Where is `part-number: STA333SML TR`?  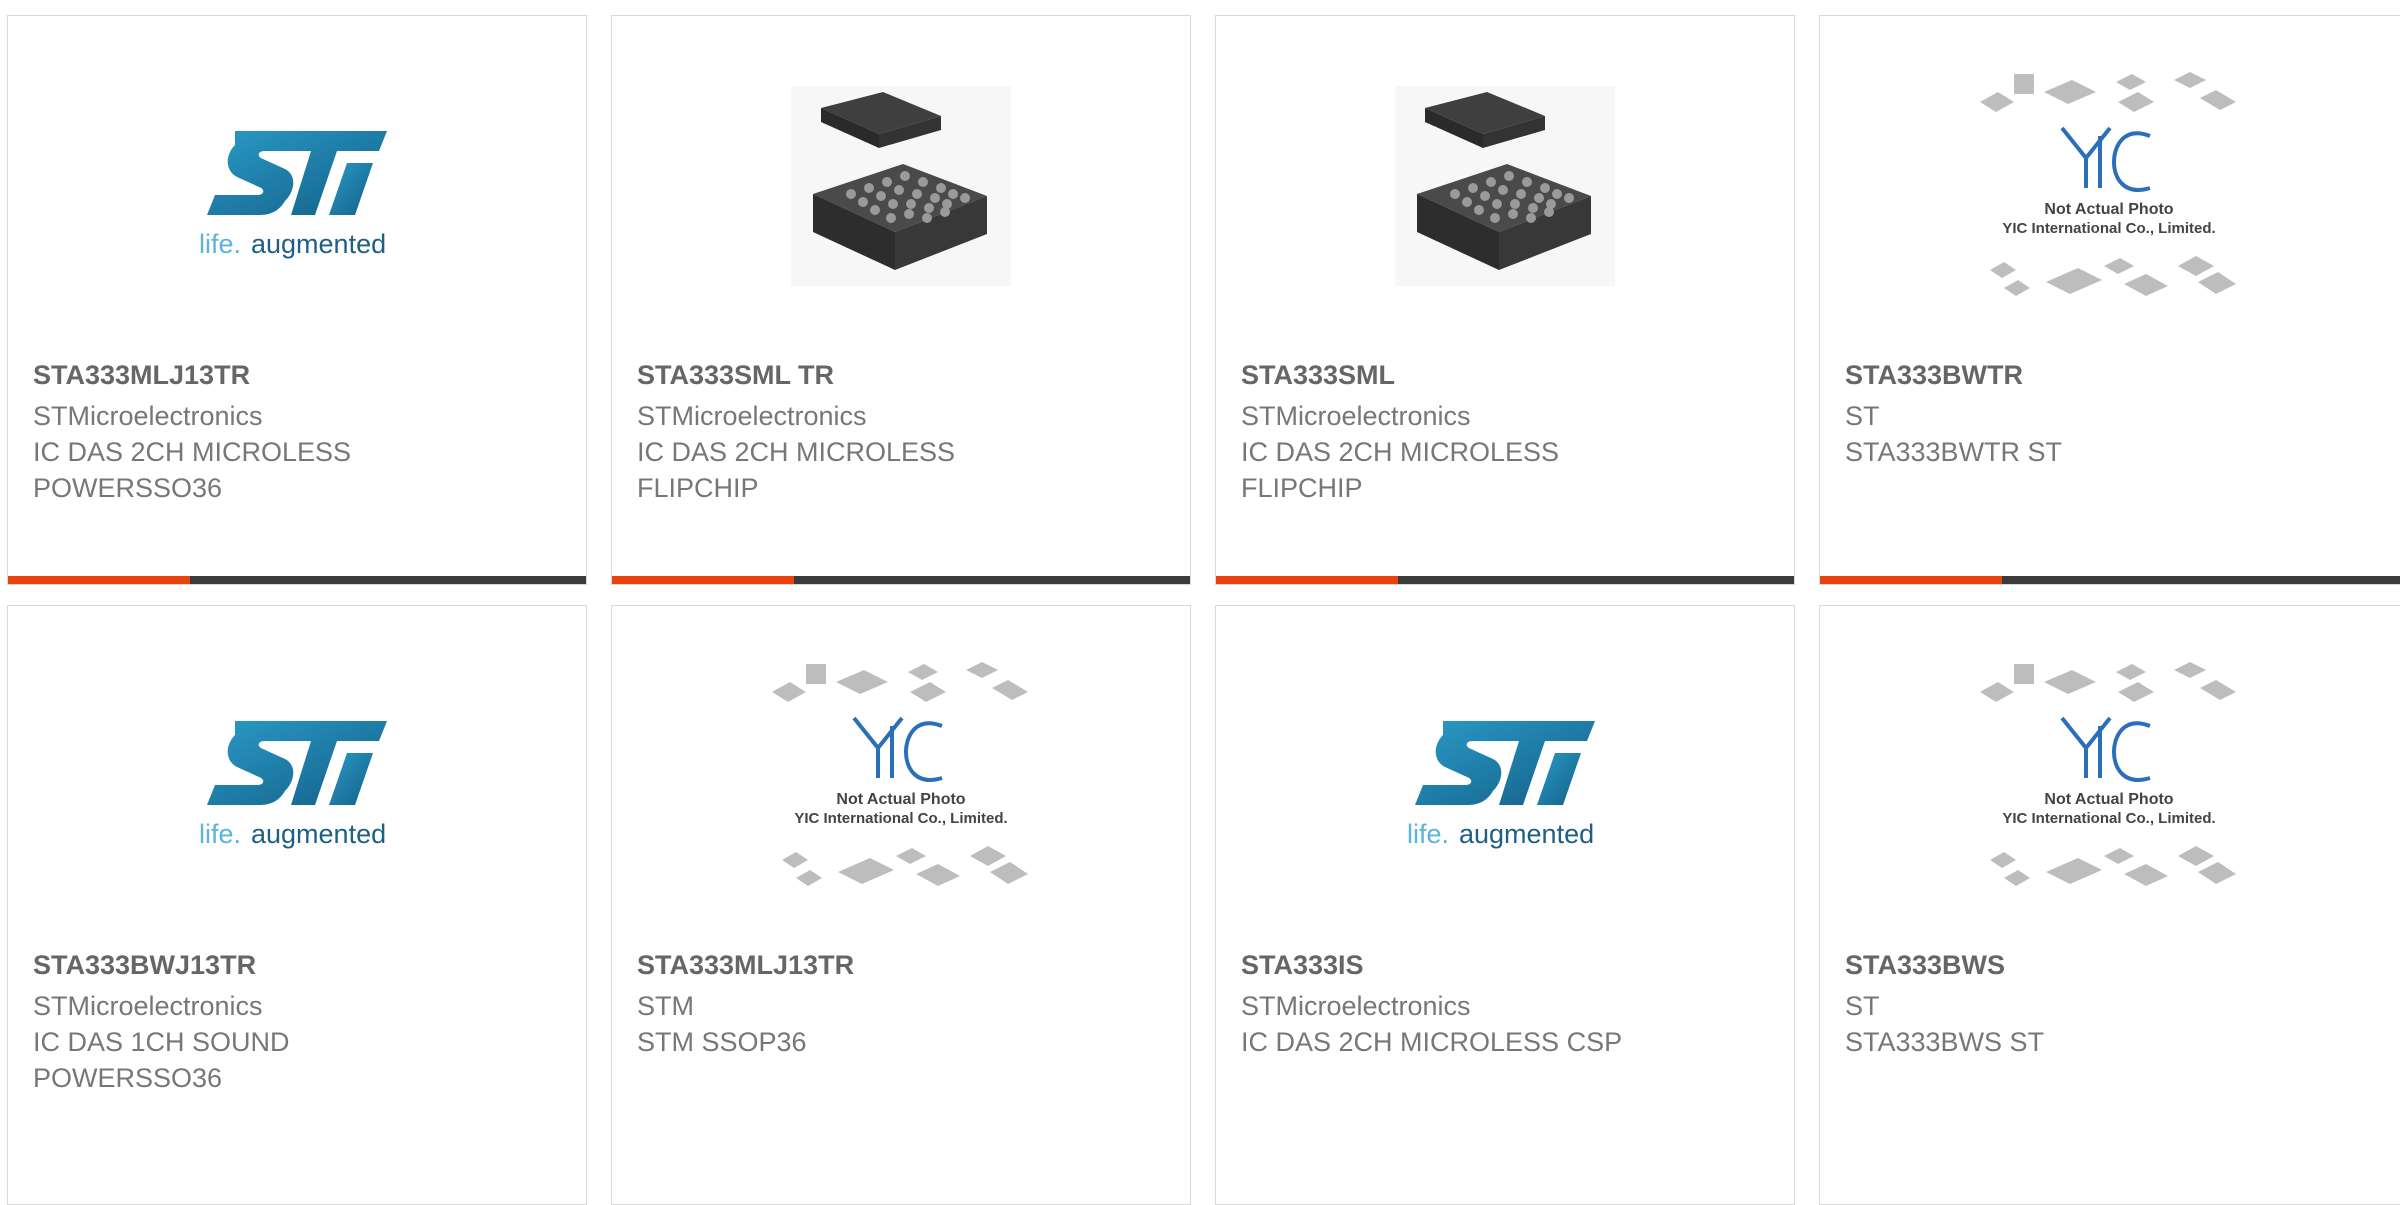
part-number: STA333SML TR is located at coordinates (903, 375).